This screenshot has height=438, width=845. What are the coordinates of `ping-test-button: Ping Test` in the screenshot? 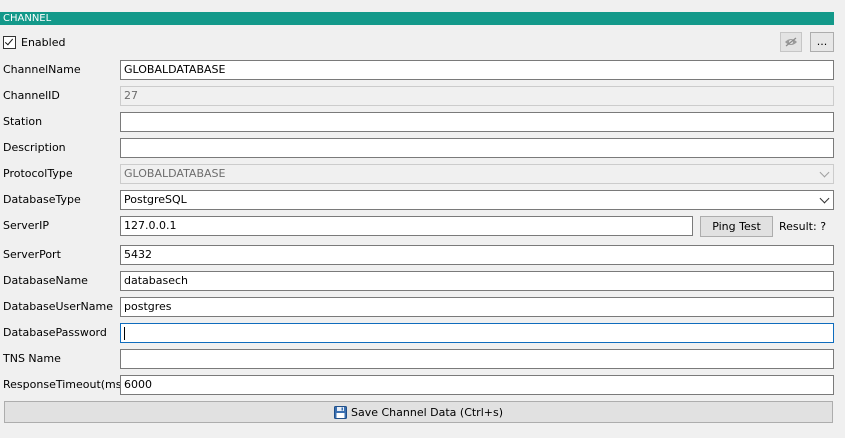 It's located at (736, 226).